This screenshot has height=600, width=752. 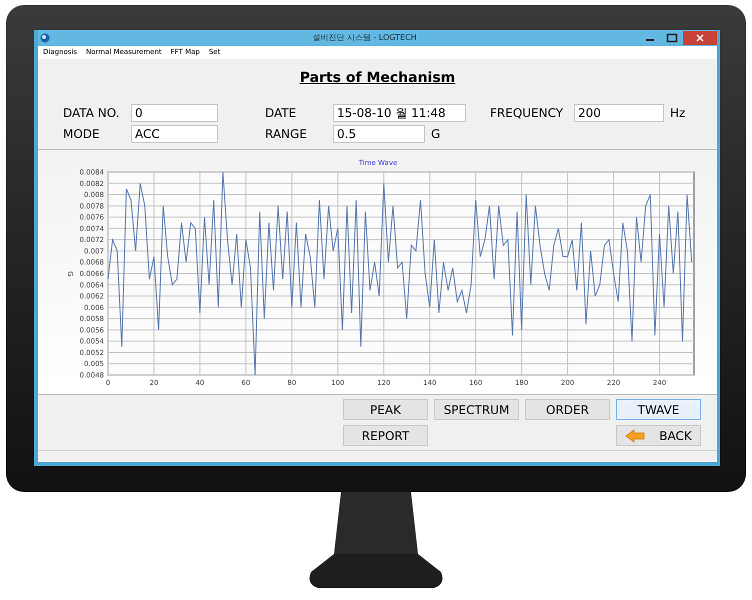 I want to click on action-button: ORDER, so click(x=567, y=409).